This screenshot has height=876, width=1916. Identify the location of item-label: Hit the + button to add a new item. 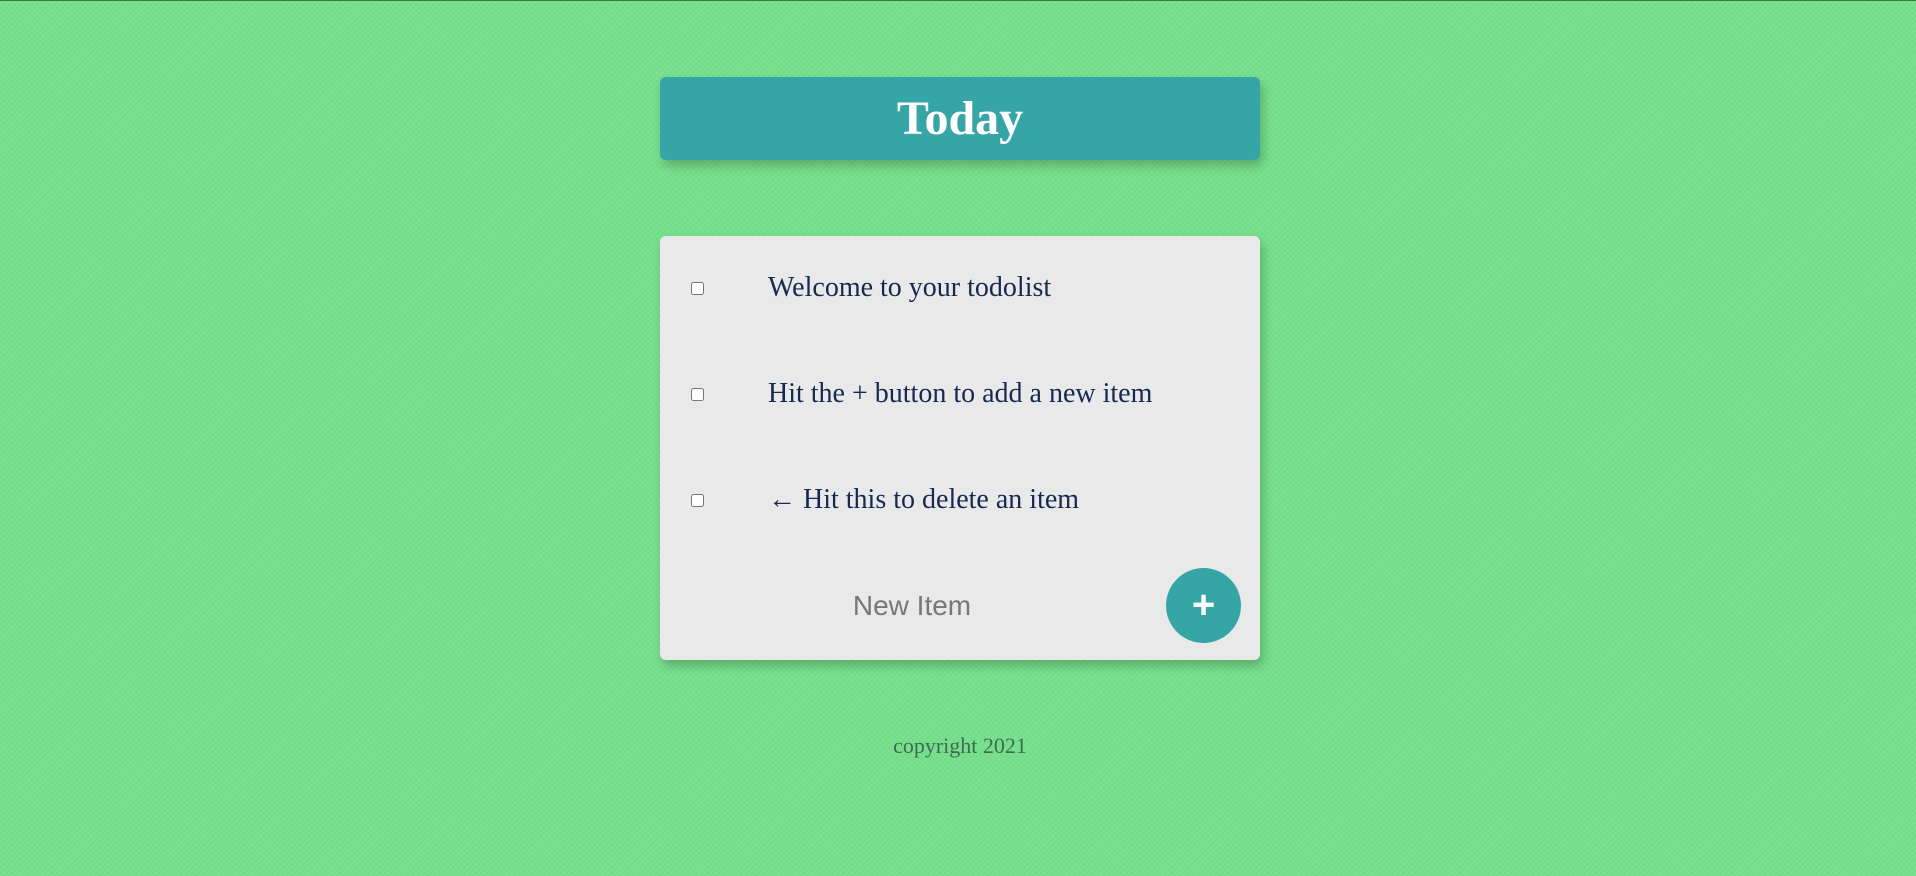
(960, 393).